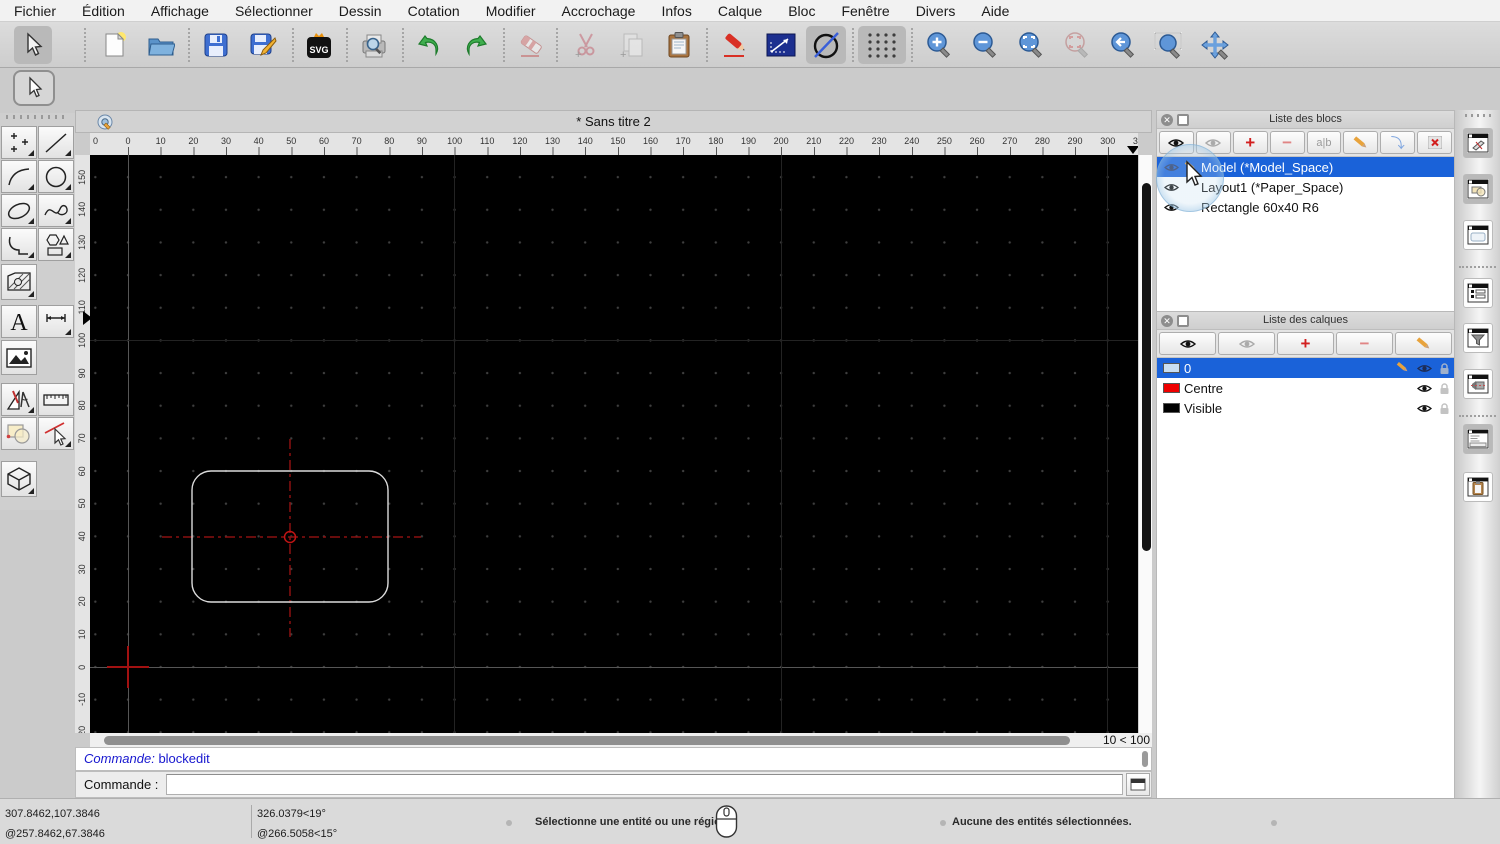 This screenshot has height=844, width=1500. What do you see at coordinates (56, 142) in the screenshot?
I see `line-tool-button` at bounding box center [56, 142].